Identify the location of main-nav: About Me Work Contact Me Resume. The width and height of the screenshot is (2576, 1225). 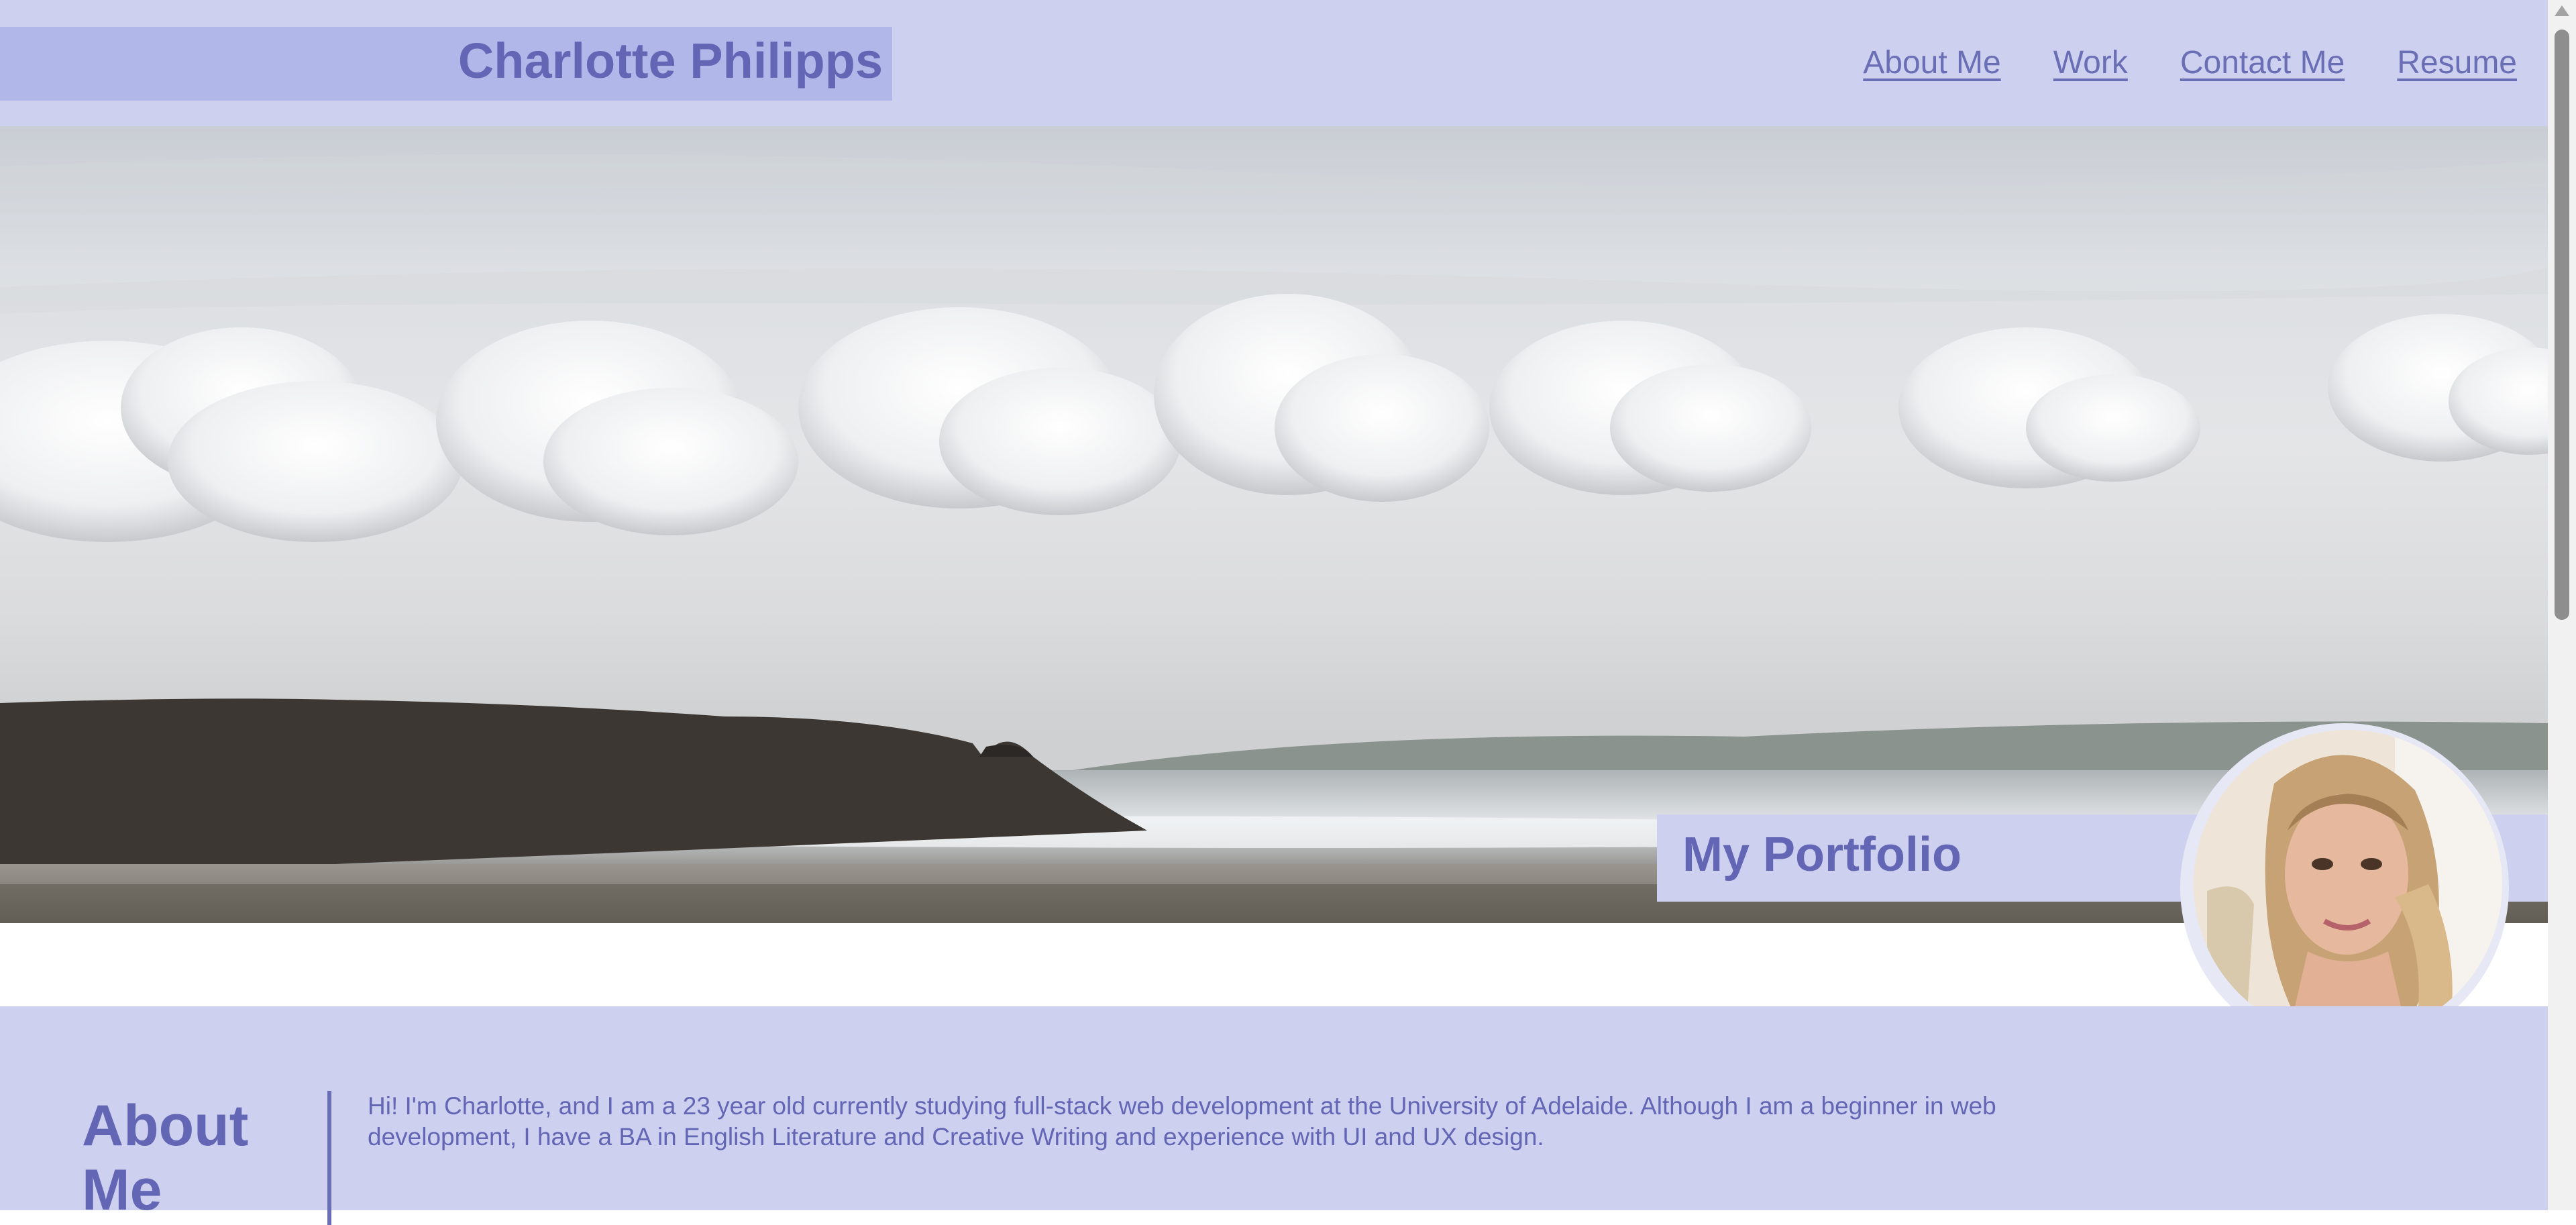
(2190, 62).